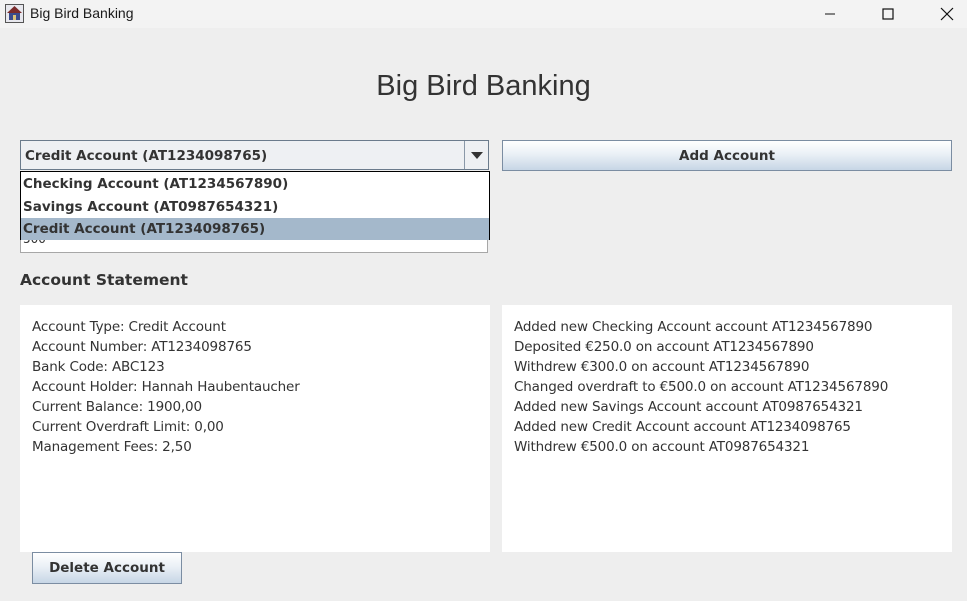  I want to click on chevron-down-icon, so click(476, 155).